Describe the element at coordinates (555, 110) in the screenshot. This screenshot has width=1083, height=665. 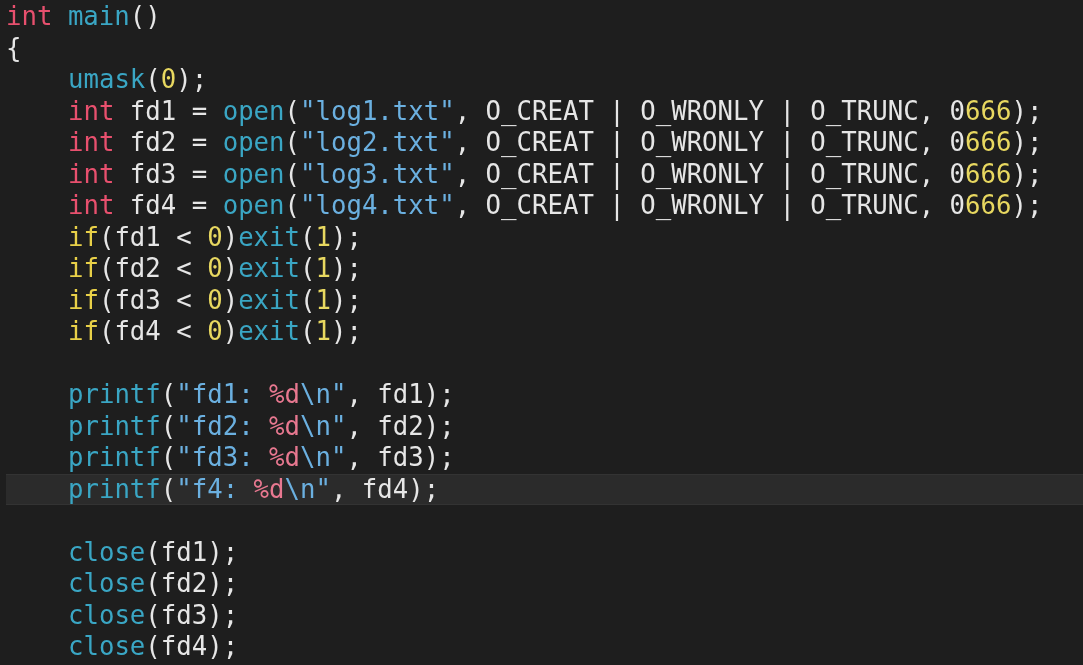
I see `code-line: int fd1 = open("log1.txt", O_CREAT | O_WRONLY | O_TRUNC, 0666);` at that location.